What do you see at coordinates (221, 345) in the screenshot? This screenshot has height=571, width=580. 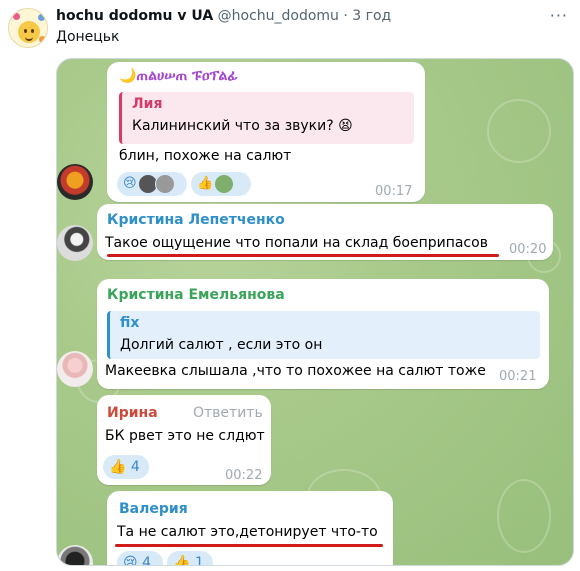 I see `quote-text: Долгий салют , если это он` at bounding box center [221, 345].